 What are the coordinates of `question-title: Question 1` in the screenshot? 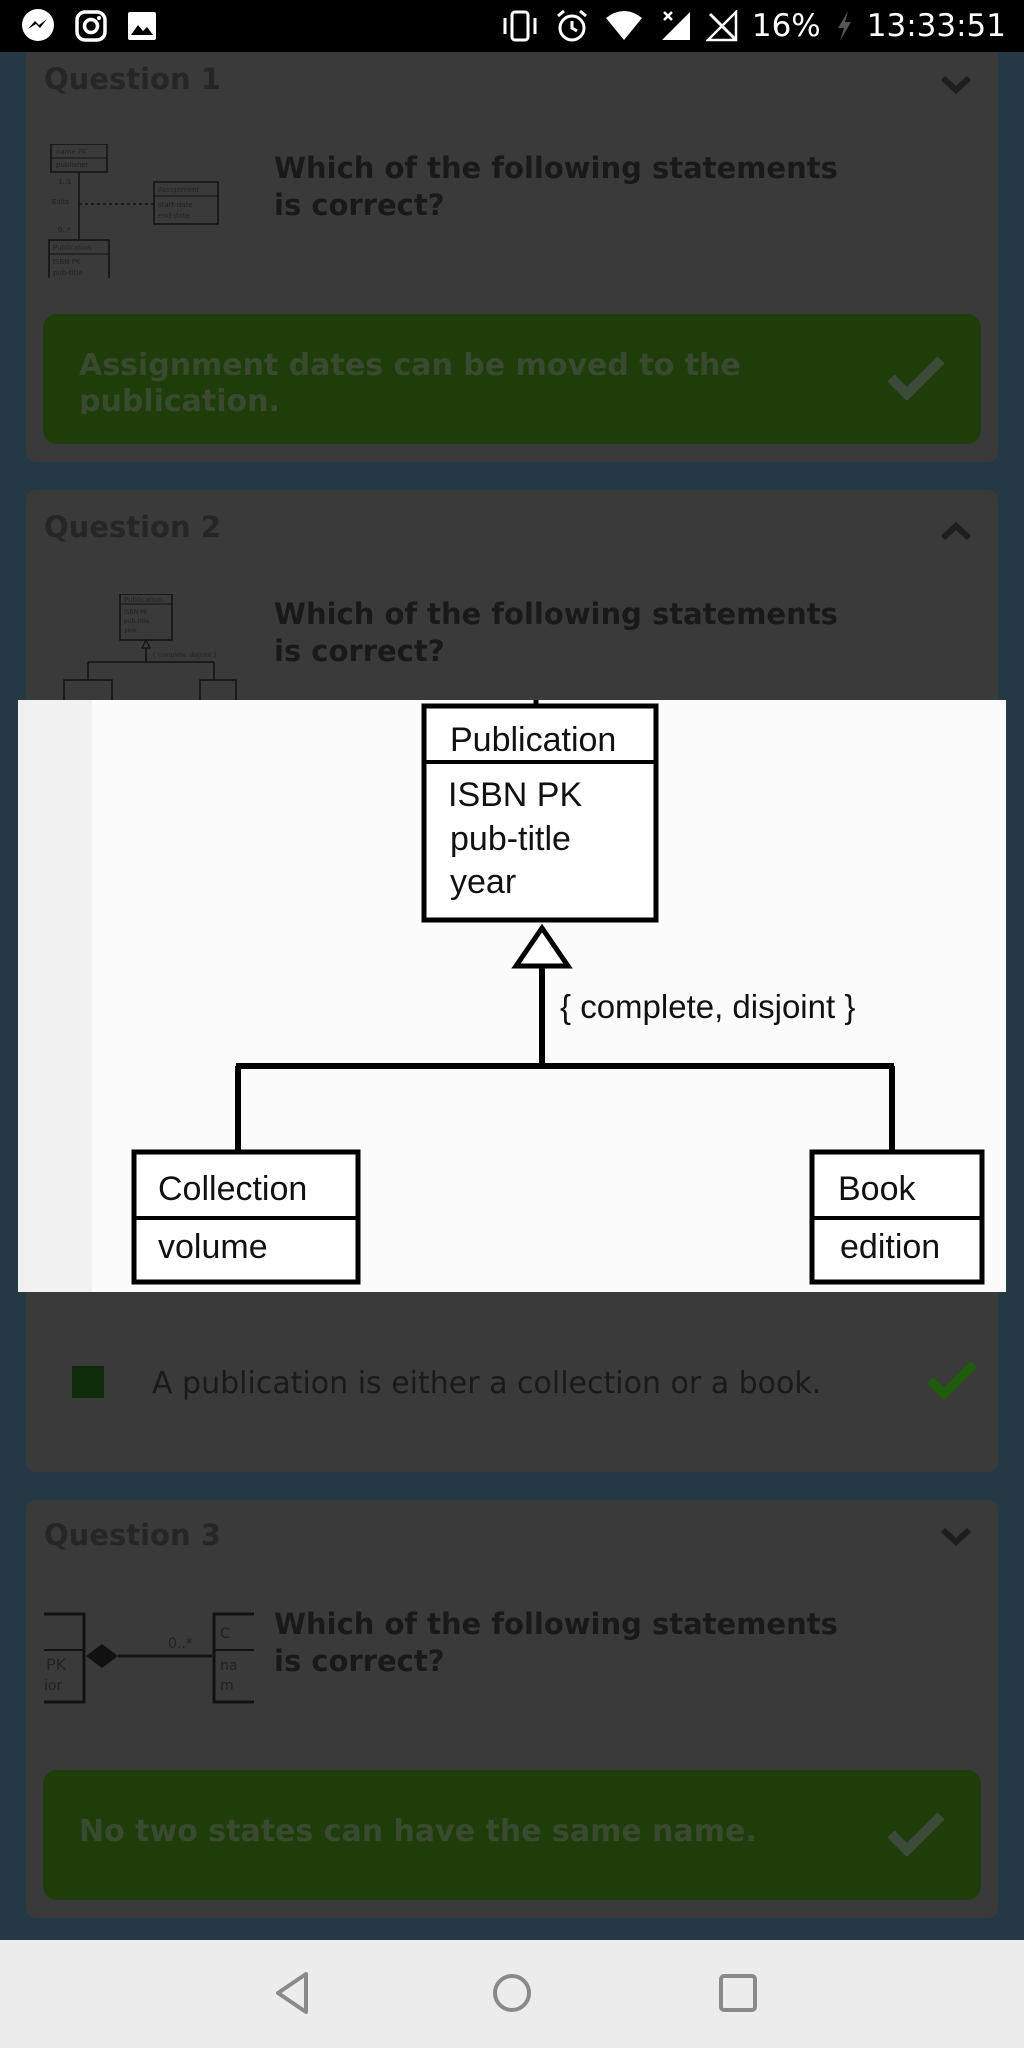 It's located at (132, 79).